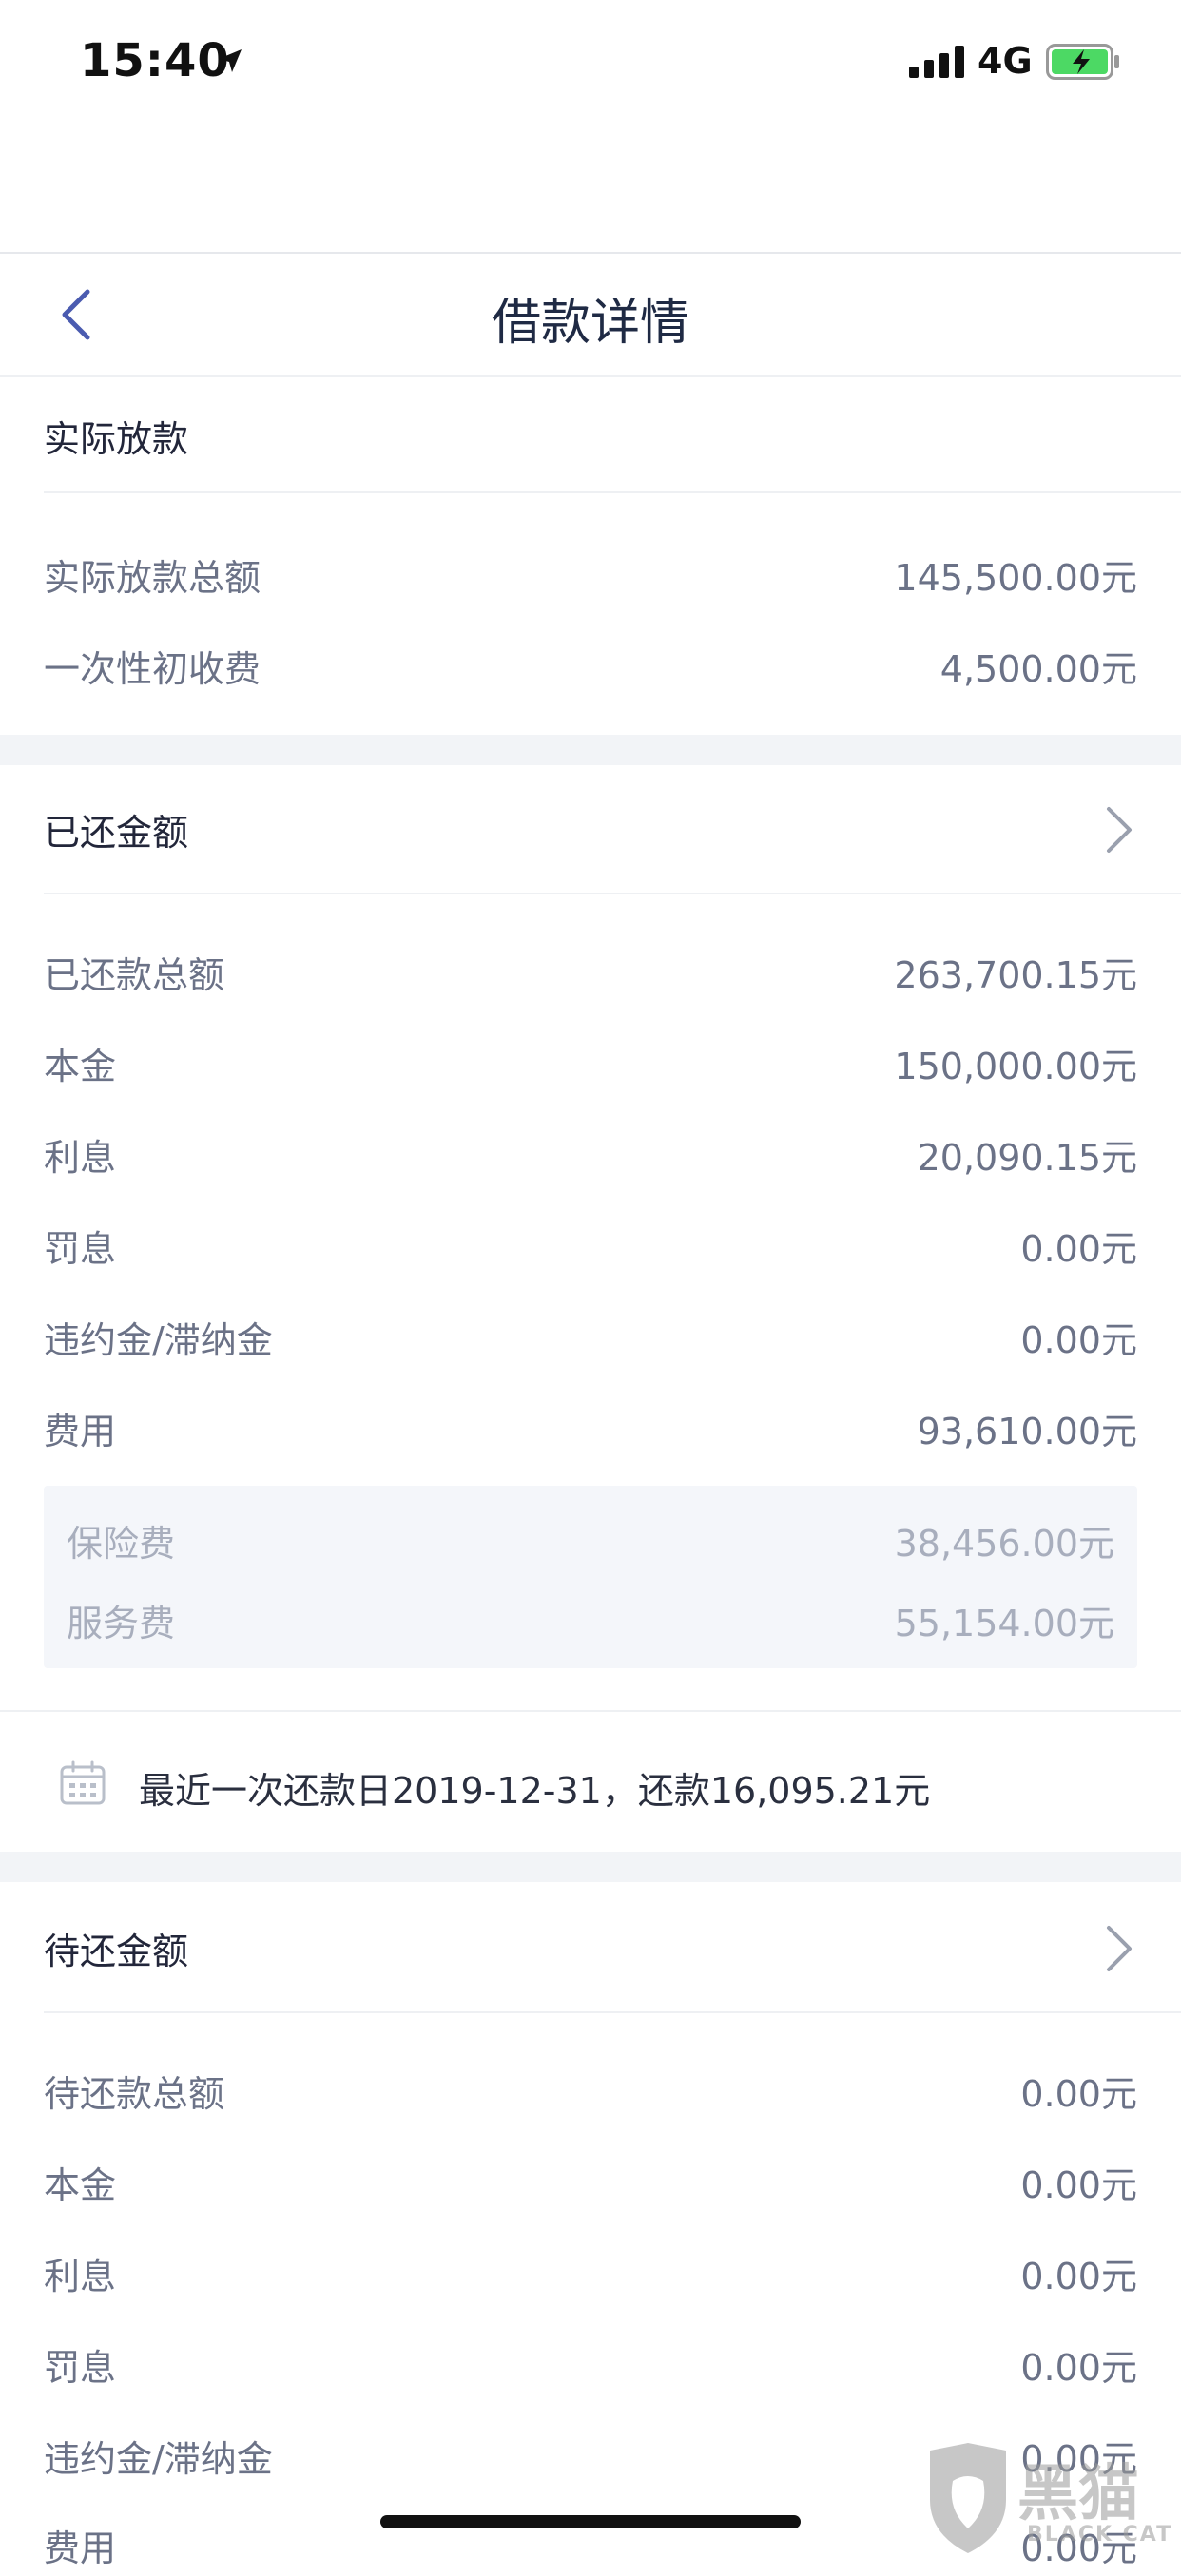 This screenshot has height=2576, width=1181. I want to click on list-item: 违约金/滞纳金 0.00元, so click(590, 1339).